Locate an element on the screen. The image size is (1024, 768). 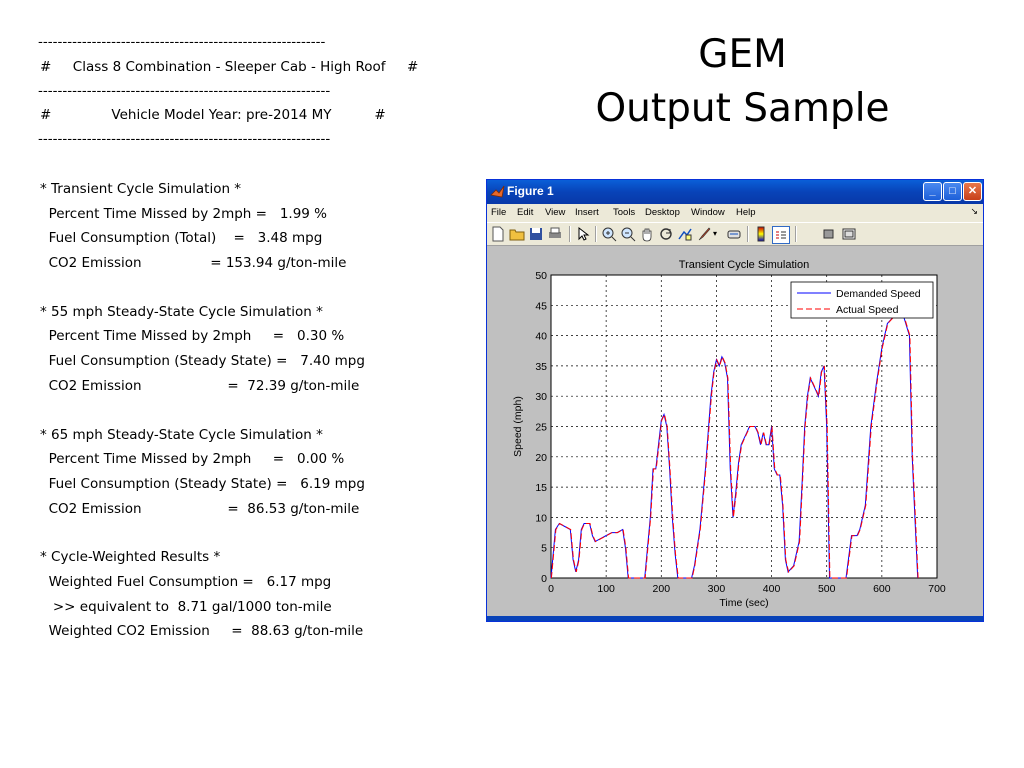
maximize-button: □ is located at coordinates (952, 191).